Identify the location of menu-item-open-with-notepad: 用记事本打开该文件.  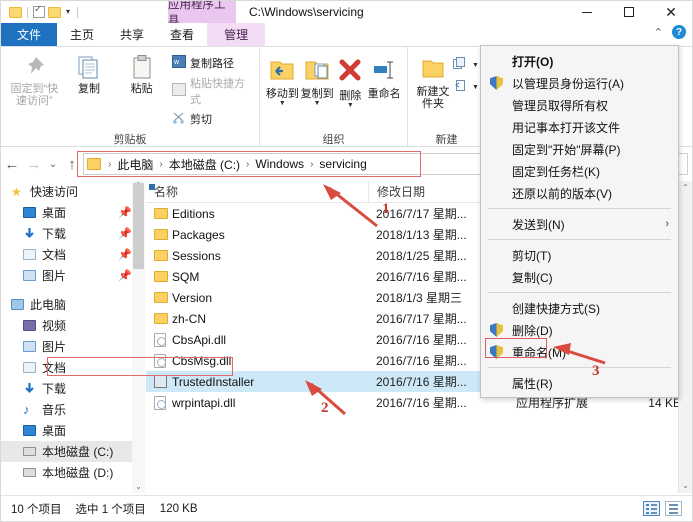
(579, 127).